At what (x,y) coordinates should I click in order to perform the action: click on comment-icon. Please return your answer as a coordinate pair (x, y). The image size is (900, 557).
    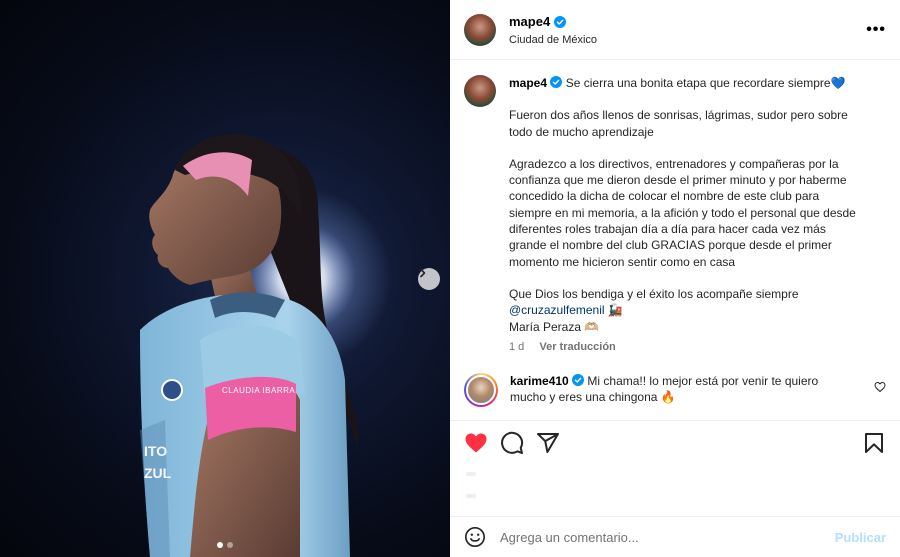
    Looking at the image, I should click on (512, 443).